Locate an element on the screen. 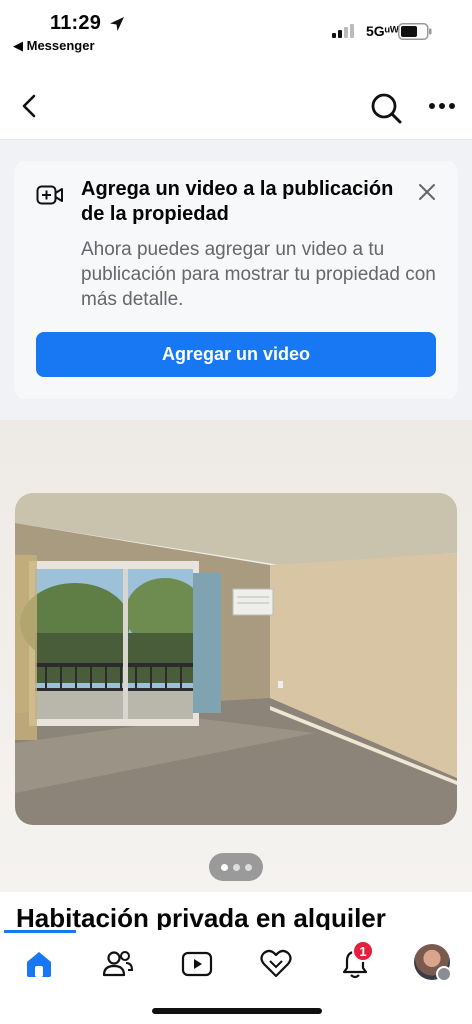 This screenshot has height=1024, width=472. signal-icon is located at coordinates (343, 31).